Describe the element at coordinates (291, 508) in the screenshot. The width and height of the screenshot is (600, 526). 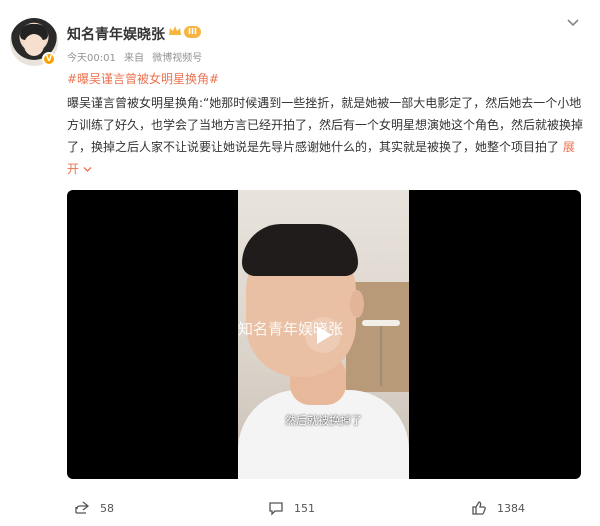
I see `comment-button: 151` at that location.